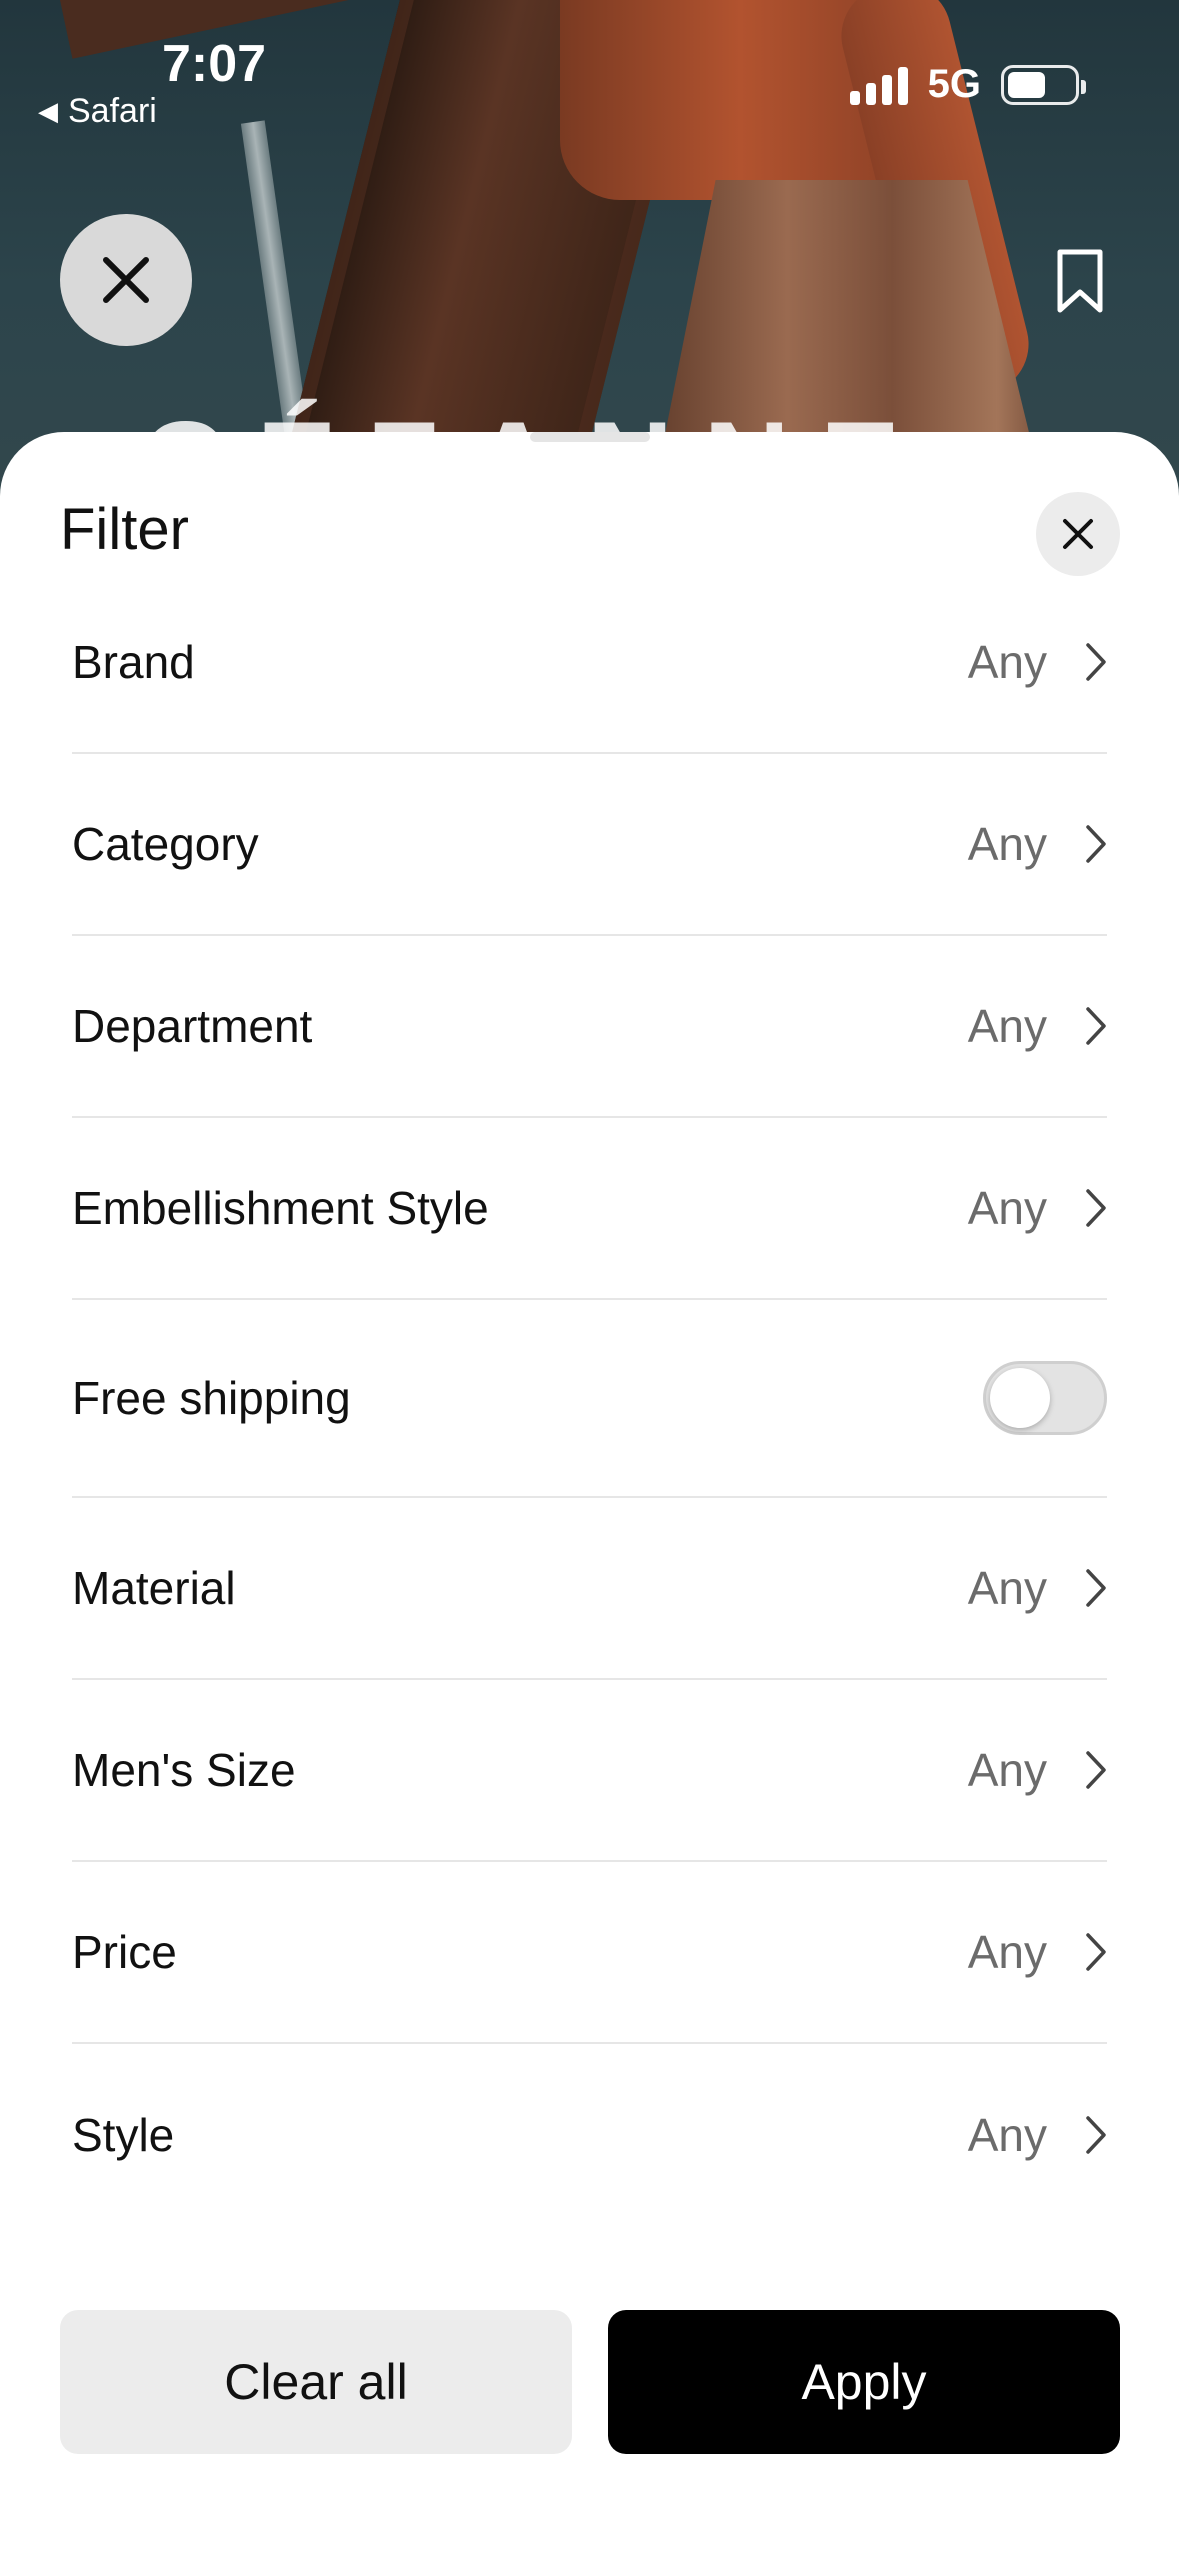 This screenshot has height=2556, width=1179. What do you see at coordinates (589, 845) in the screenshot?
I see `filter-row-category: Category Any` at bounding box center [589, 845].